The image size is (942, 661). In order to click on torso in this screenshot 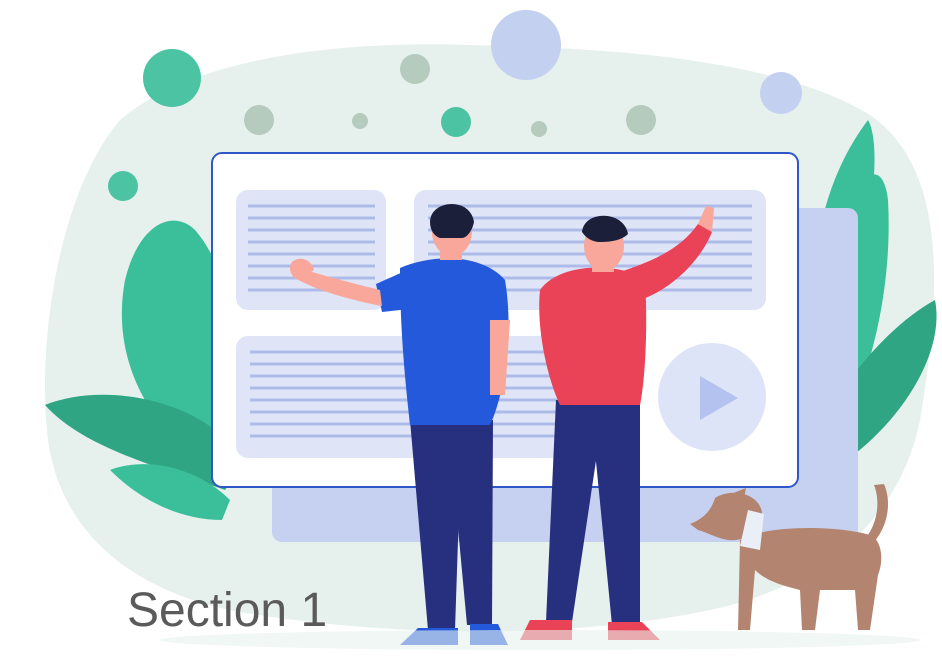, I will do `click(593, 336)`.